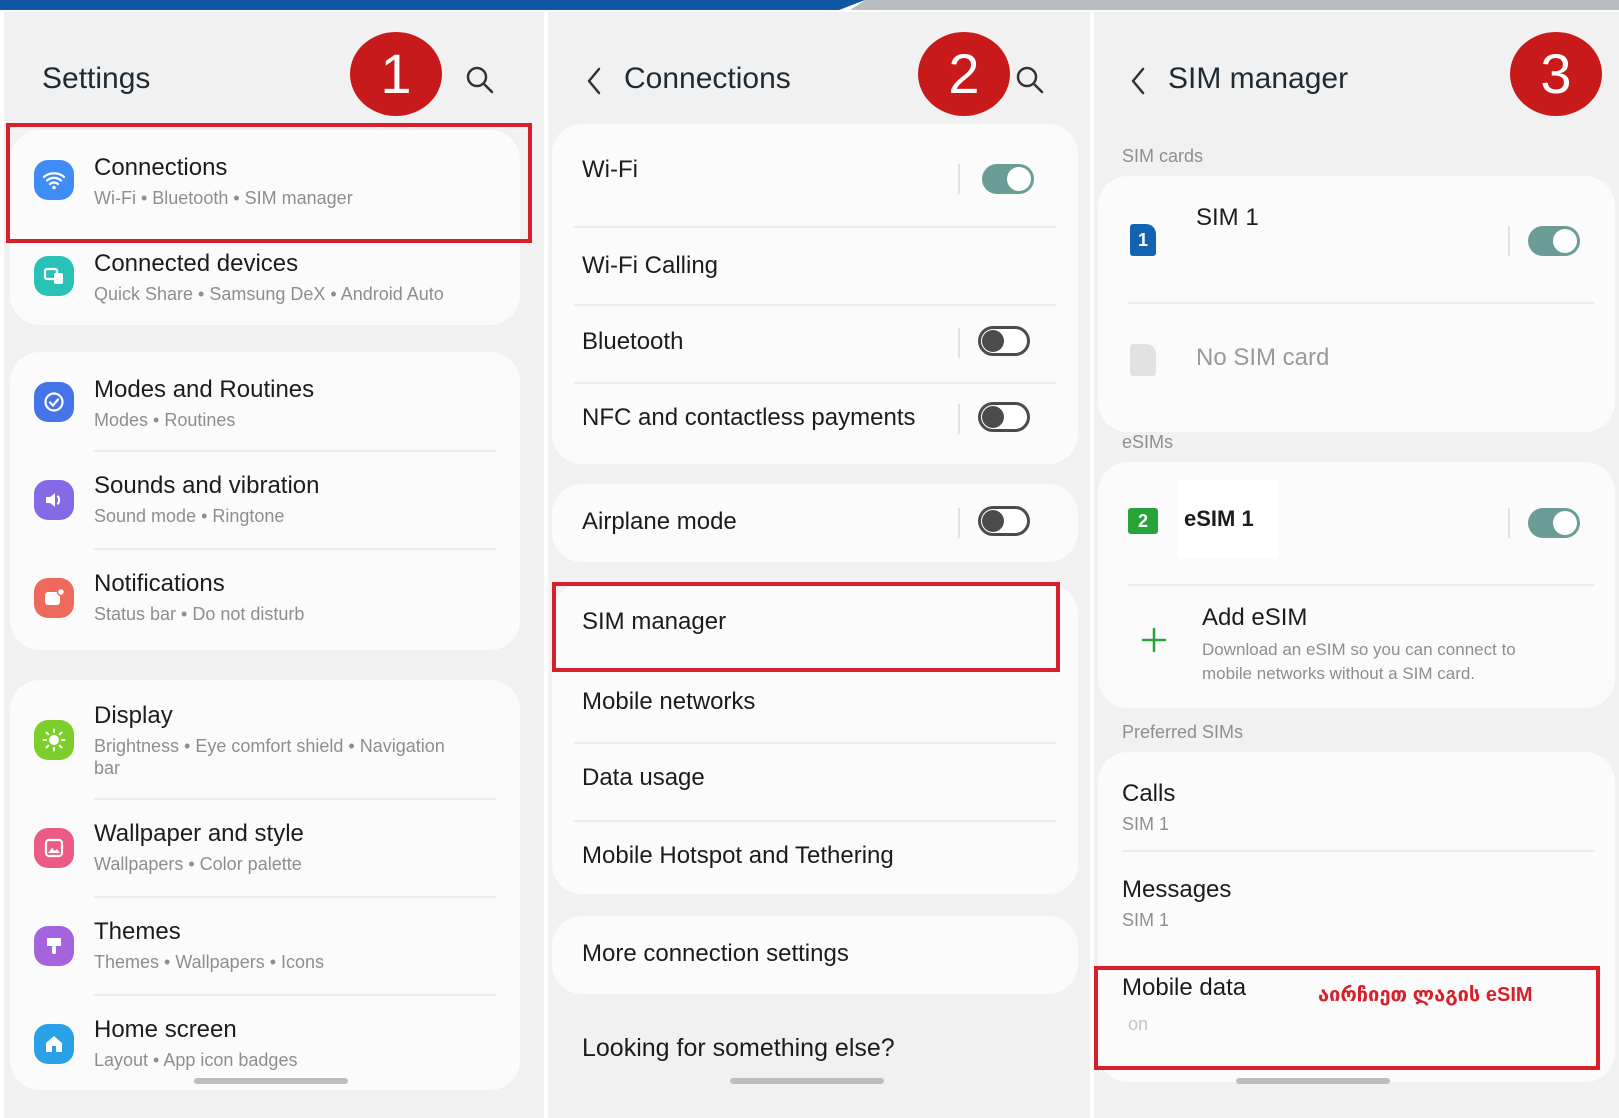 This screenshot has height=1118, width=1619. I want to click on wifi-toggle, so click(1008, 179).